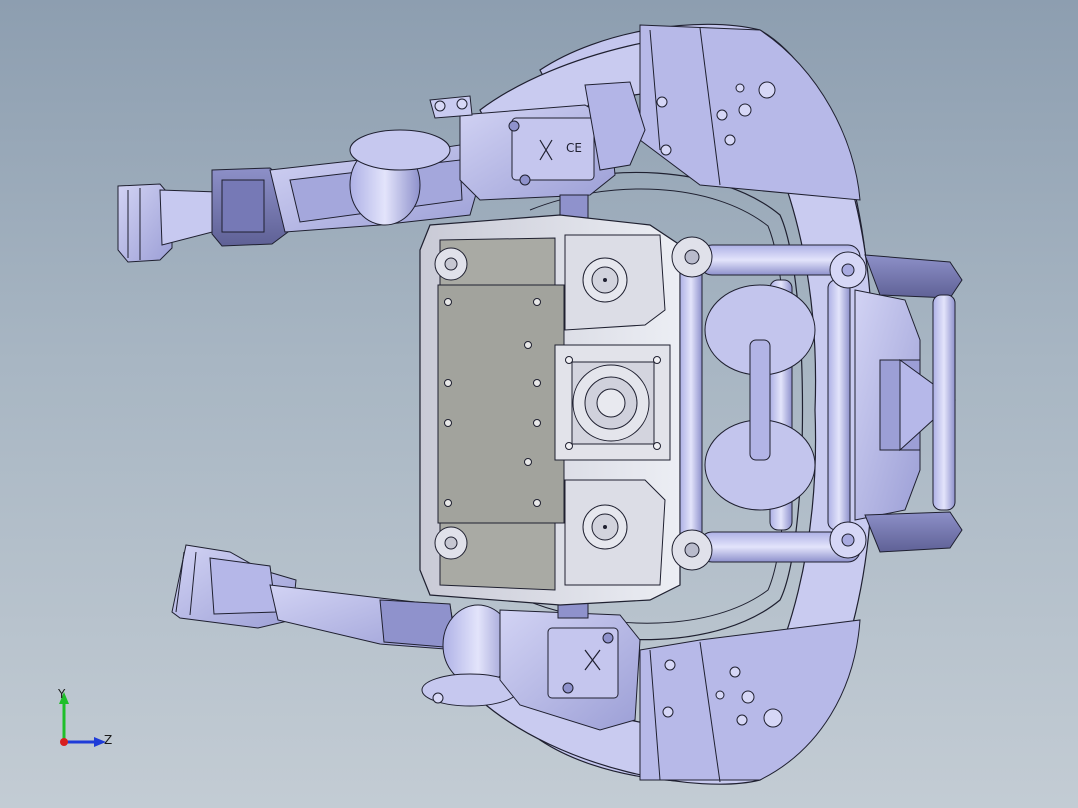  Describe the element at coordinates (64, 742) in the screenshot. I see `x-axis-dot` at that location.